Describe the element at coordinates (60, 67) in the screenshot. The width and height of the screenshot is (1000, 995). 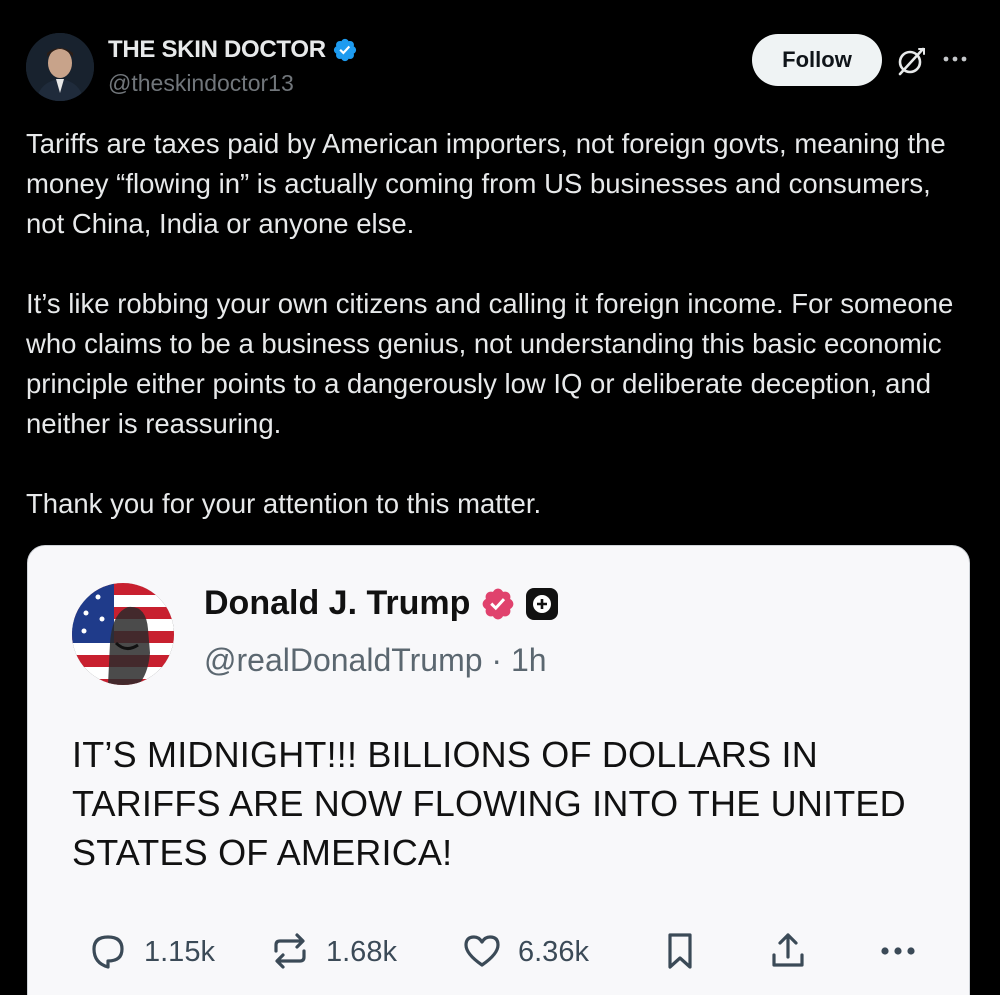
I see `author-avatar` at that location.